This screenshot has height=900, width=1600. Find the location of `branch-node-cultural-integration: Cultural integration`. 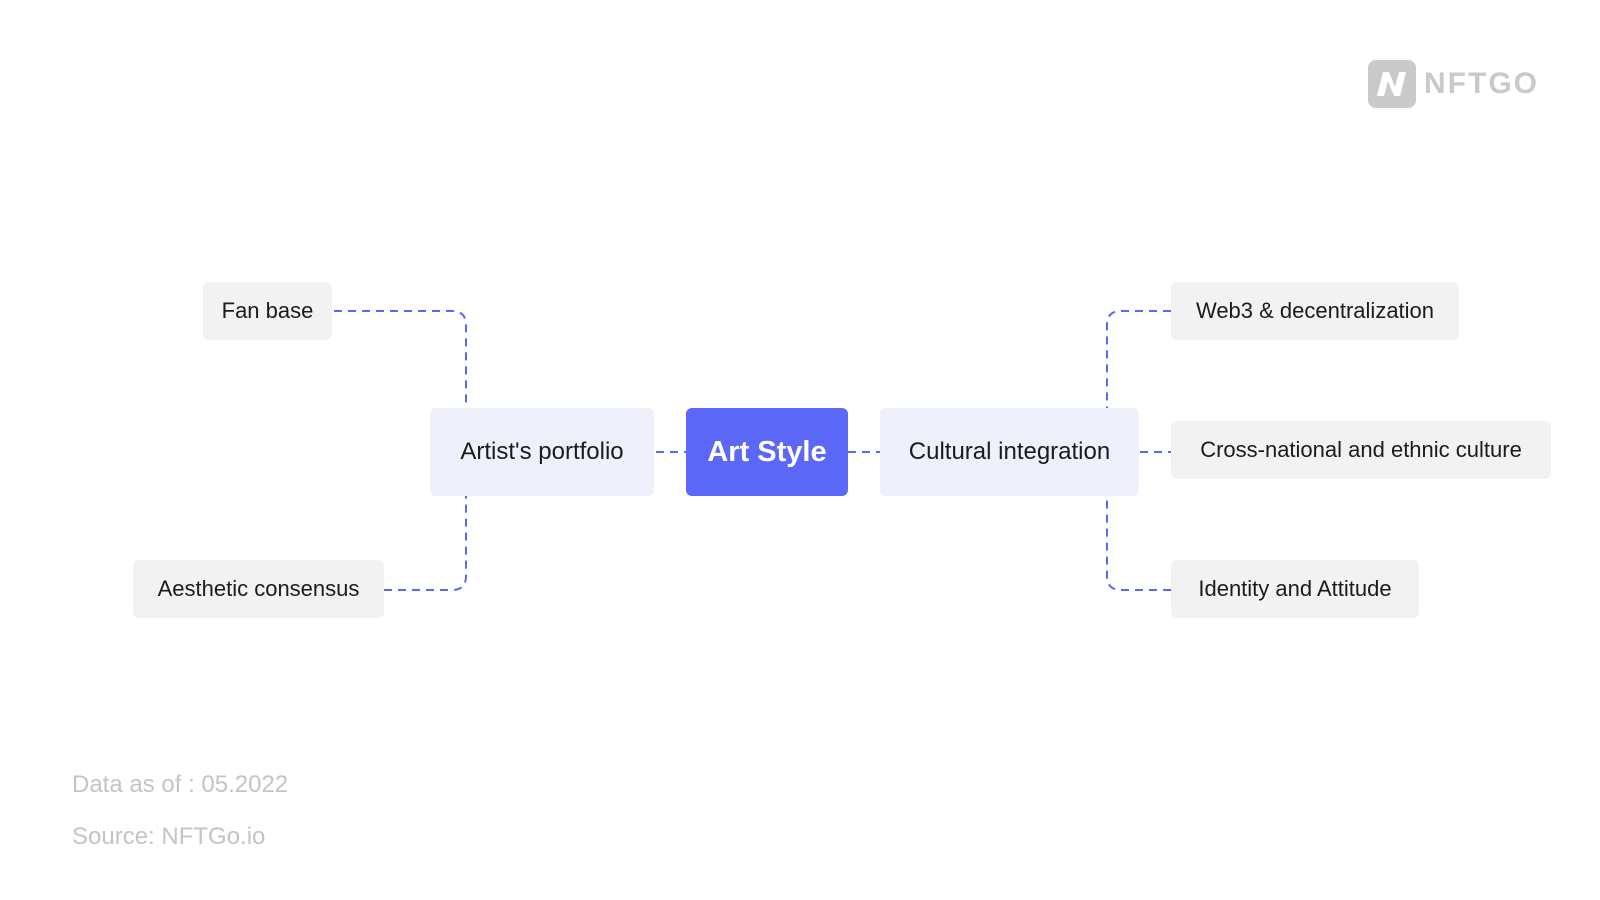

branch-node-cultural-integration: Cultural integration is located at coordinates (1009, 452).